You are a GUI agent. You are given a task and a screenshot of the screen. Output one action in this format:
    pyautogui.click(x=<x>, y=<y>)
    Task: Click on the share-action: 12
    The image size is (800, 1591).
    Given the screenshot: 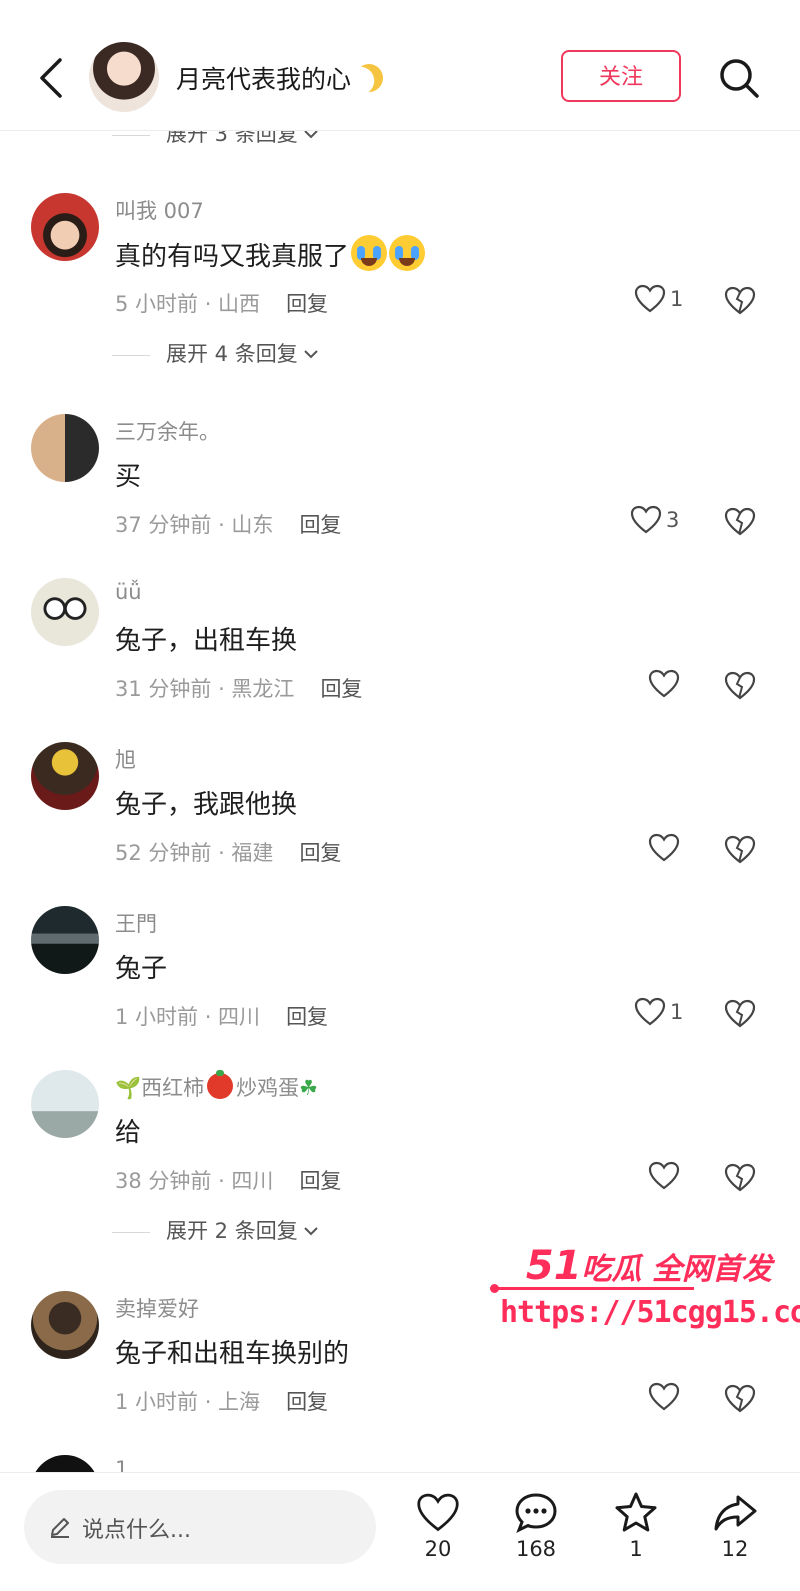 What is the action you would take?
    pyautogui.click(x=735, y=1540)
    